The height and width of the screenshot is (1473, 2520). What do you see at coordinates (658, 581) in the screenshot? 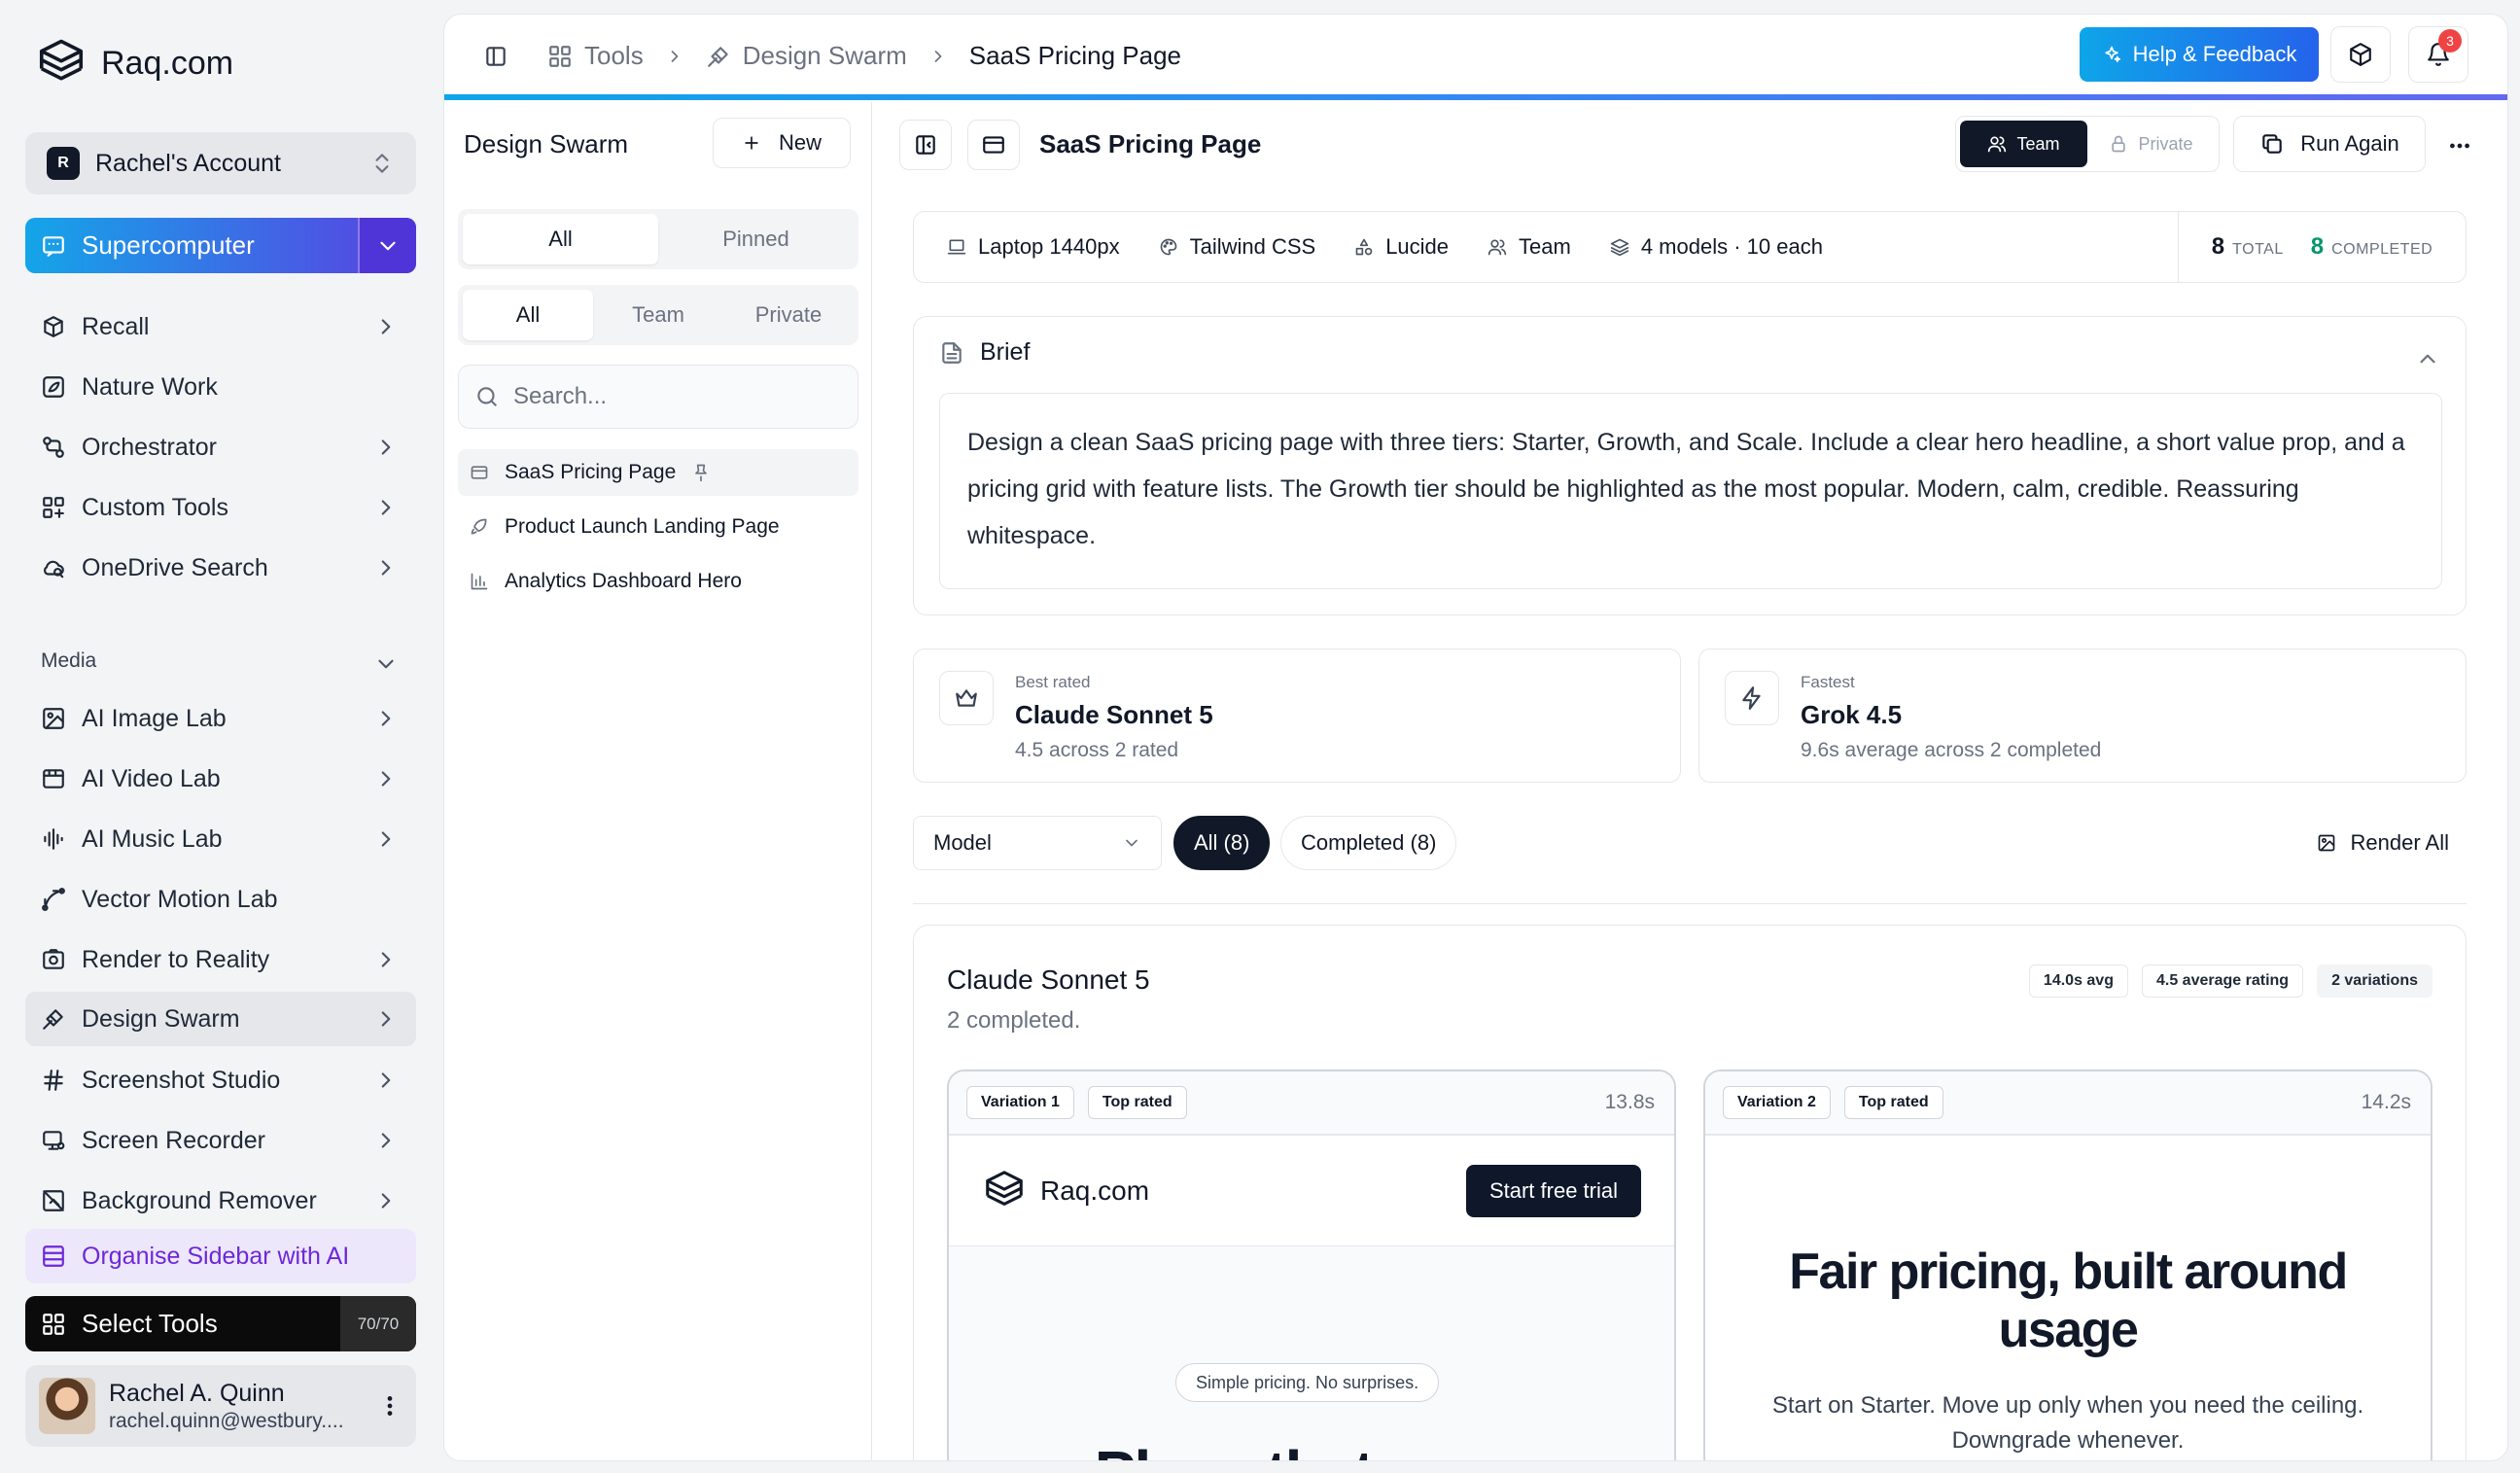
I see `list-item: Analytics Dashboard Hero` at bounding box center [658, 581].